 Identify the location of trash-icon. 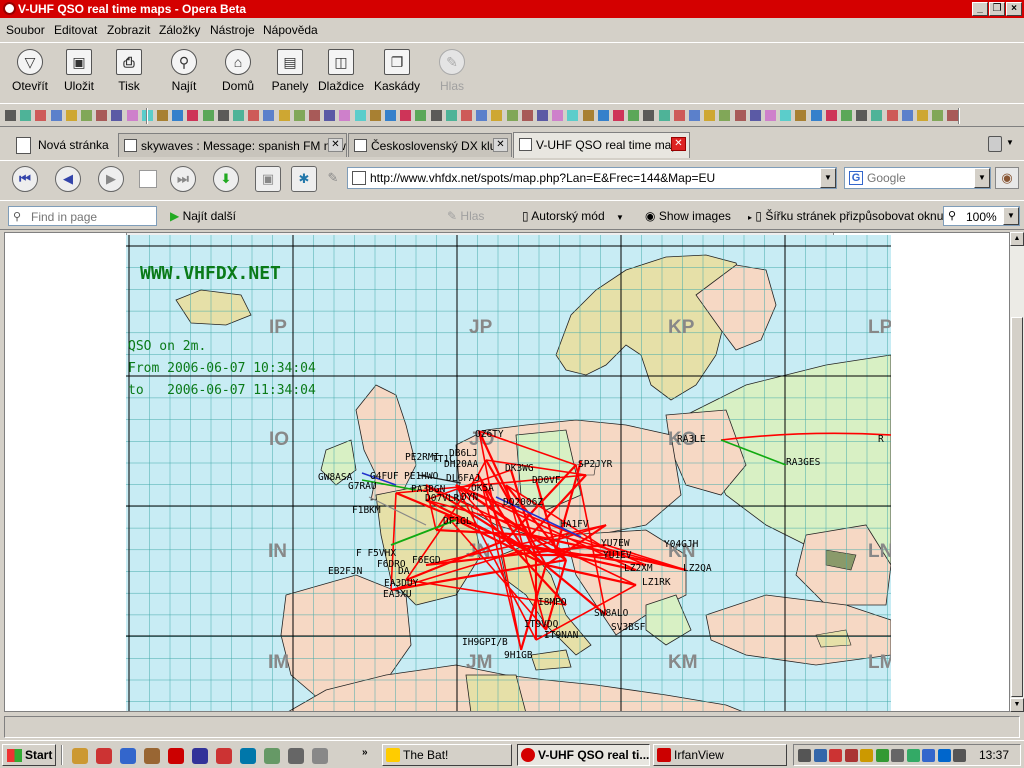
(995, 144).